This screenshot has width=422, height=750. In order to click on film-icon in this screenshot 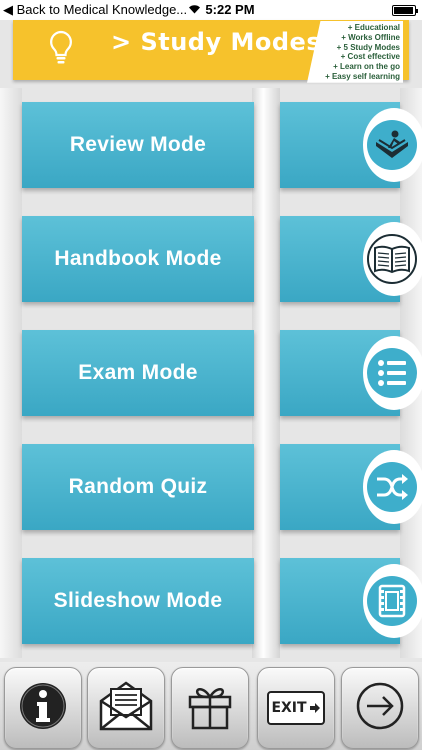, I will do `click(392, 601)`.